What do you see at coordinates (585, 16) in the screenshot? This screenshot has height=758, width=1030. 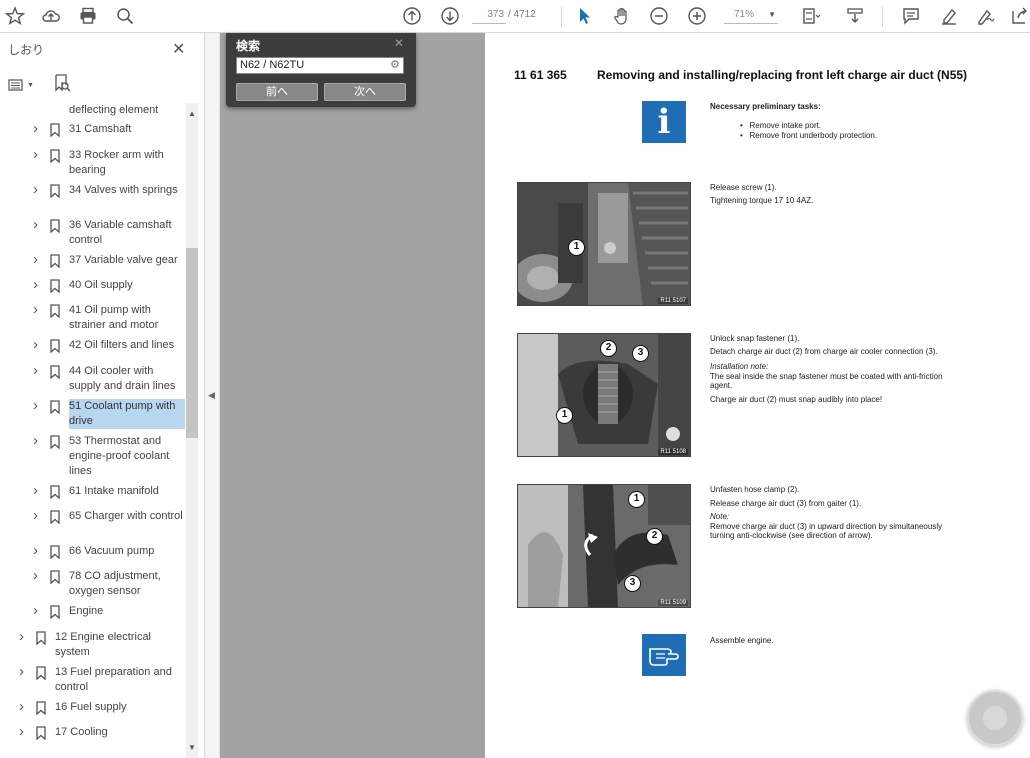 I see `select-cursor-icon` at bounding box center [585, 16].